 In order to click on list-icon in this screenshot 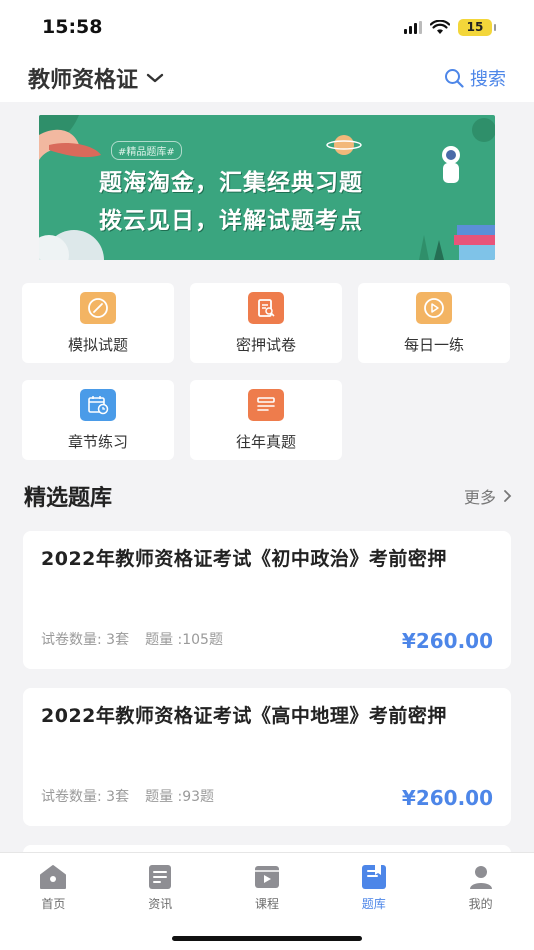, I will do `click(266, 404)`.